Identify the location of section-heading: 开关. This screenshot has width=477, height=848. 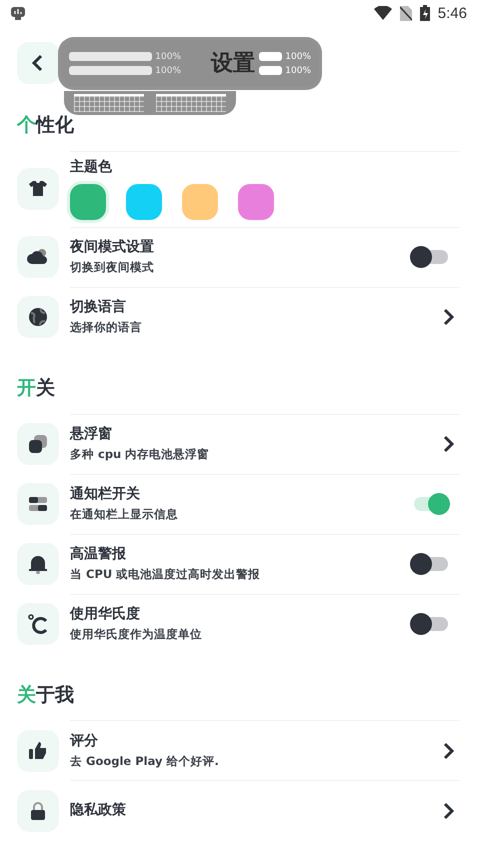
(36, 388).